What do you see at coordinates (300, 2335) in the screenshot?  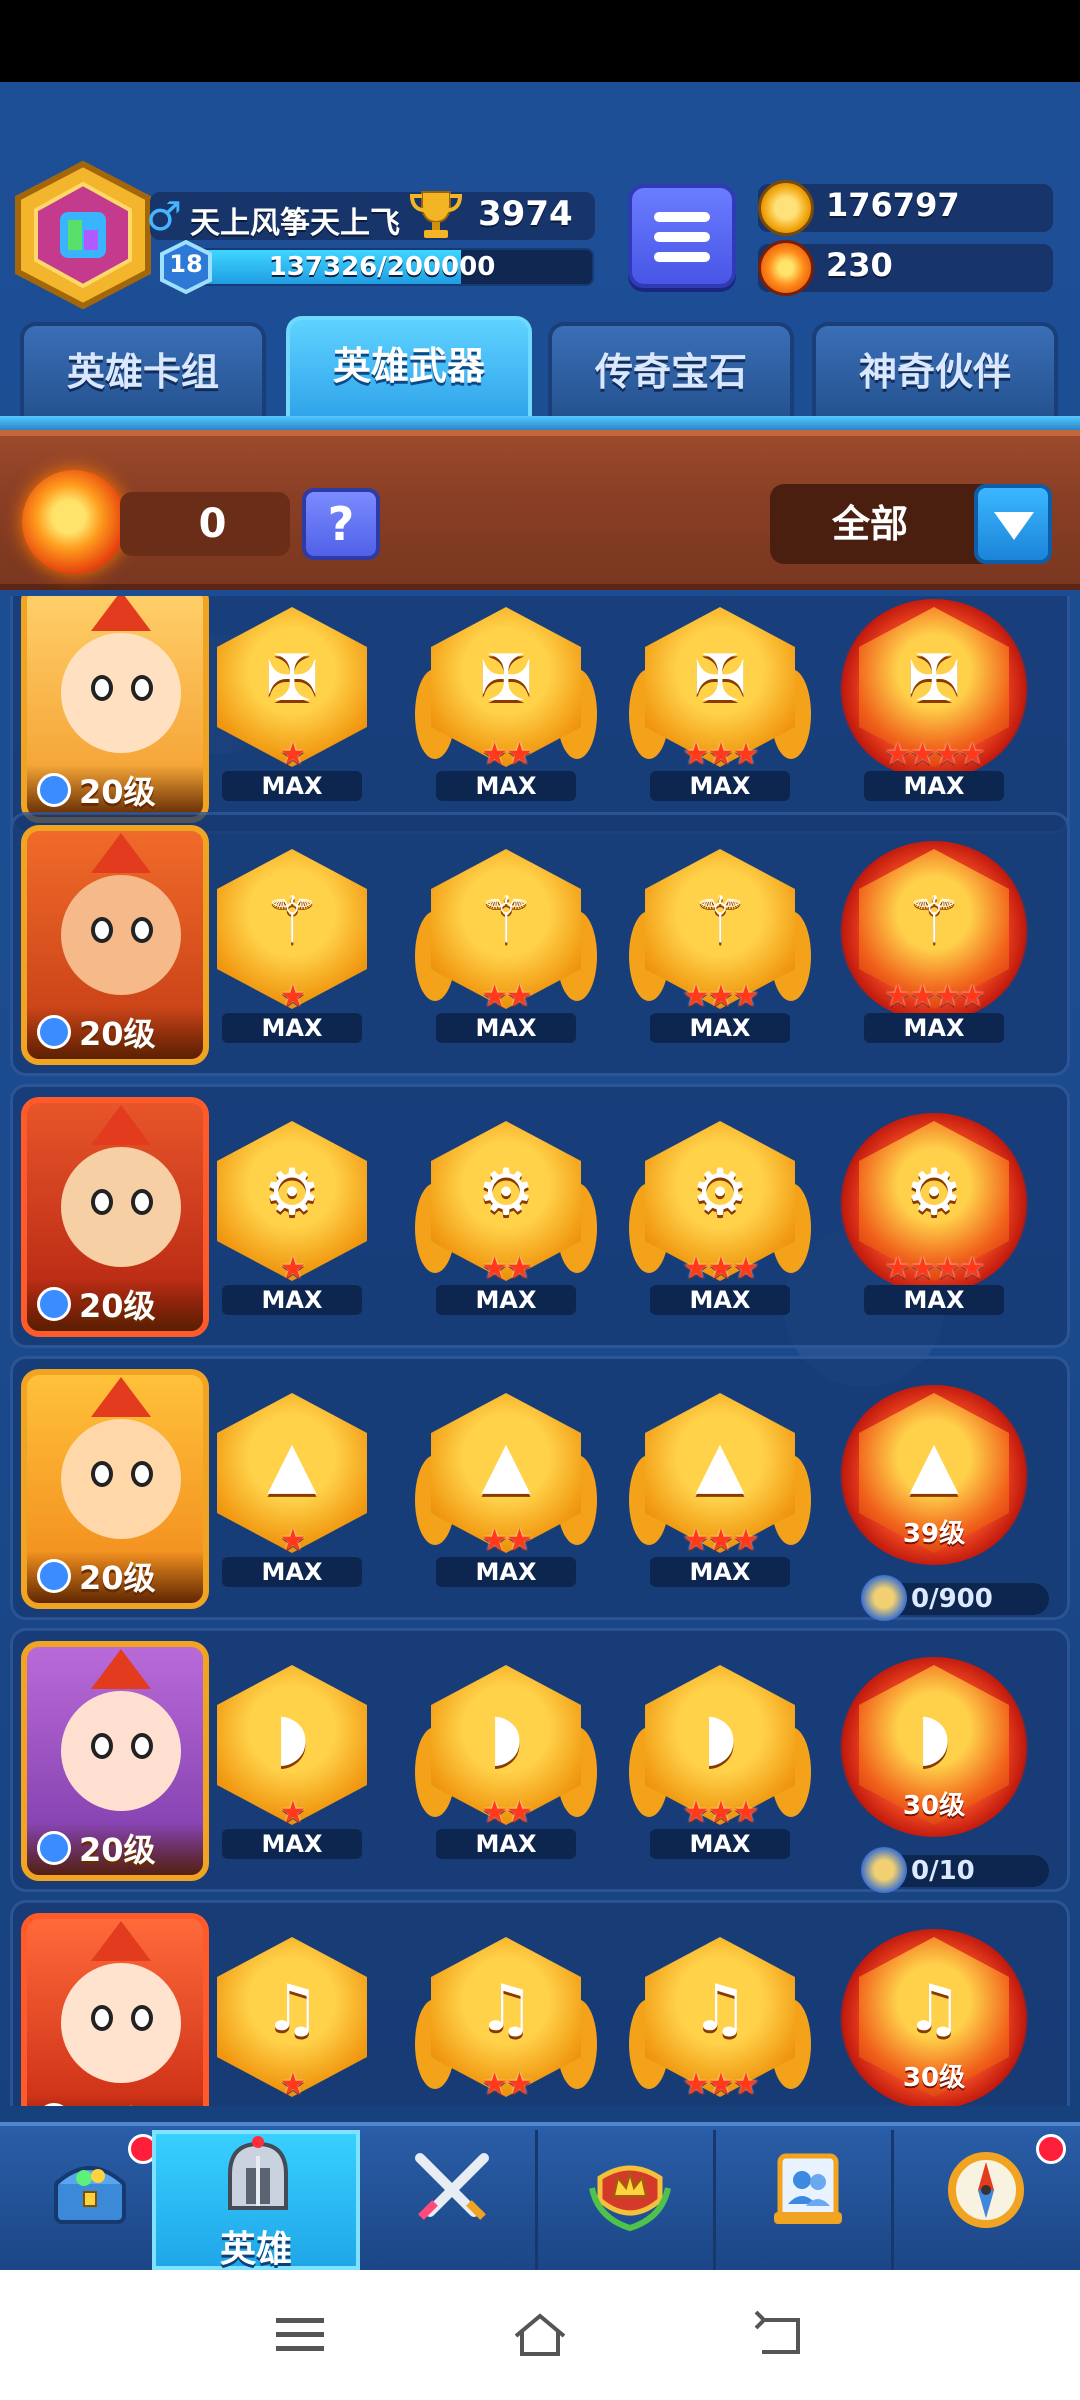 I see `recent-apps-icon` at bounding box center [300, 2335].